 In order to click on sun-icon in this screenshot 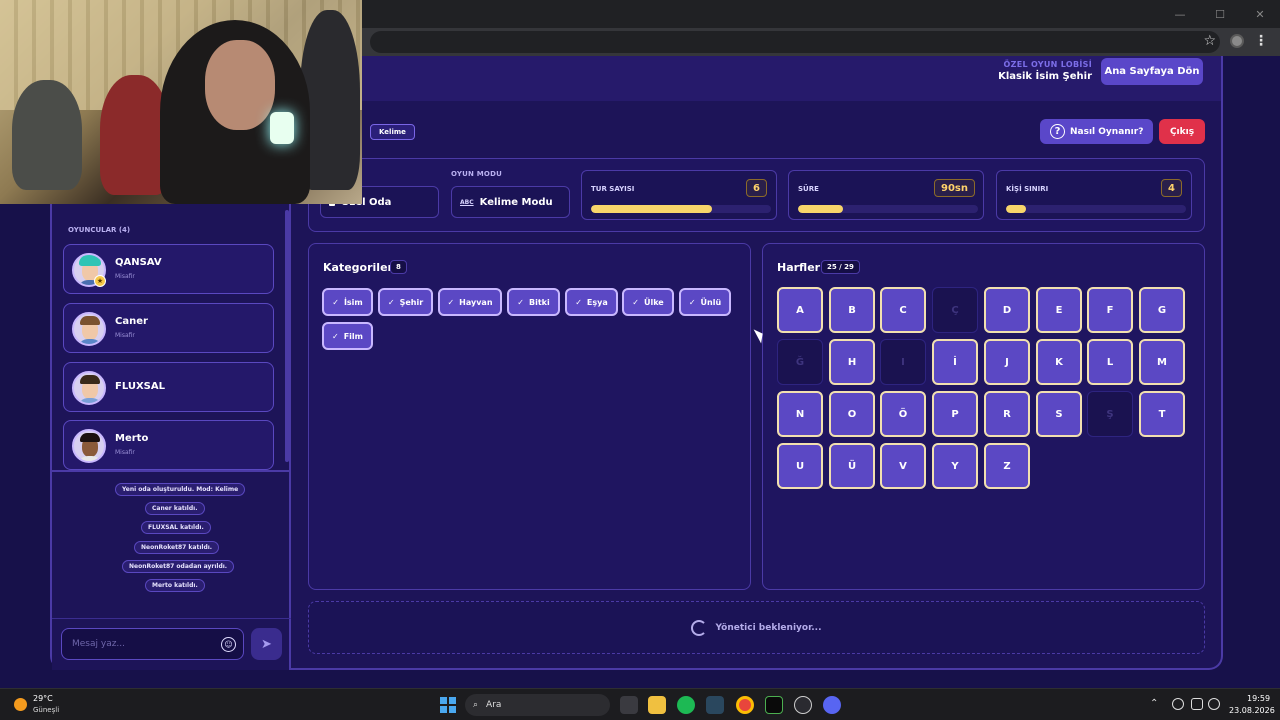, I will do `click(20, 704)`.